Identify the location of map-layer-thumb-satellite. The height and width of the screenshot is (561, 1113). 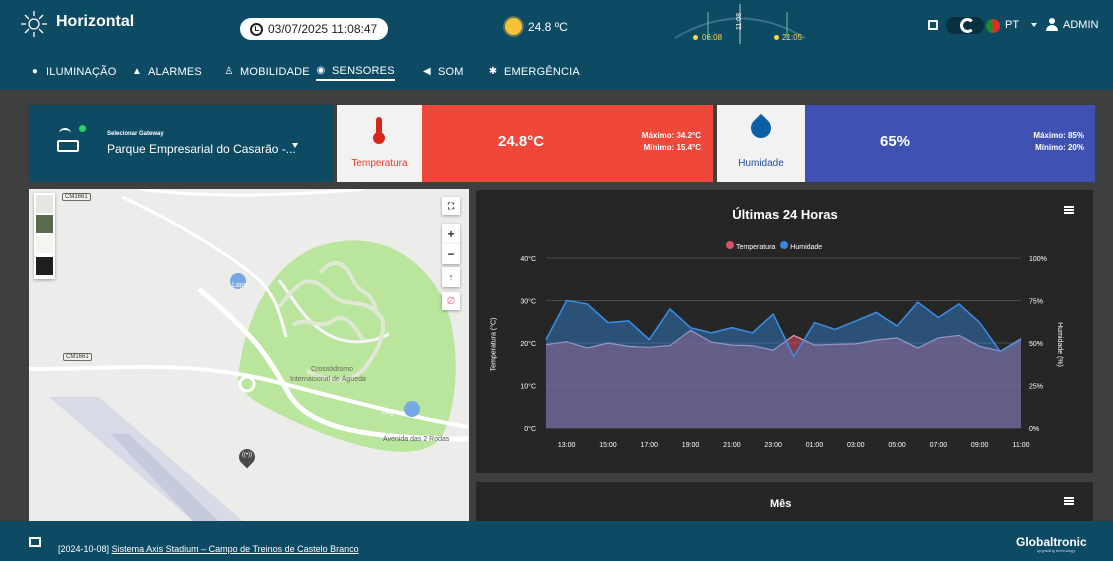
(44, 224).